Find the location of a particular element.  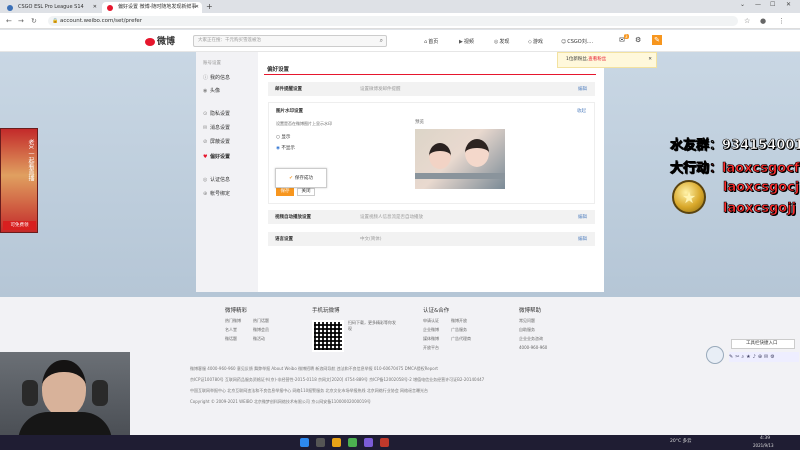

logo-text: 微博 is located at coordinates (166, 42).